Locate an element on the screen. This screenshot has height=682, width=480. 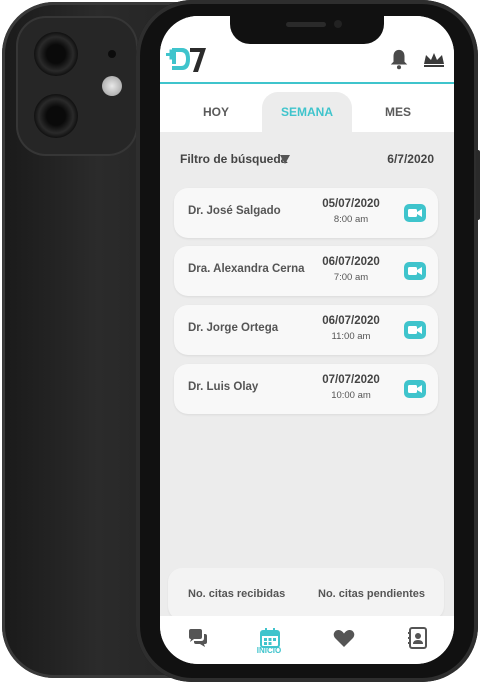
app-logo is located at coordinates (186, 60).